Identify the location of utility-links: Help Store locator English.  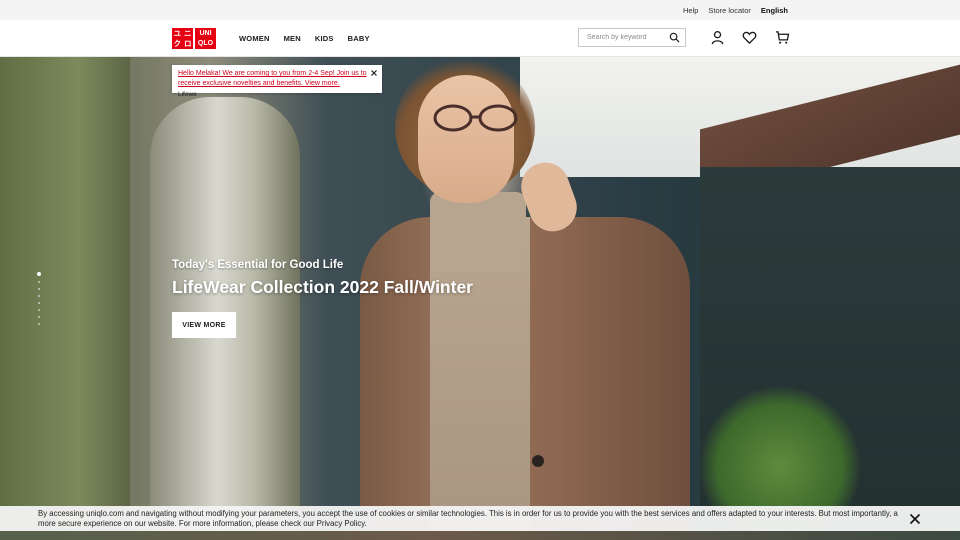
(735, 10).